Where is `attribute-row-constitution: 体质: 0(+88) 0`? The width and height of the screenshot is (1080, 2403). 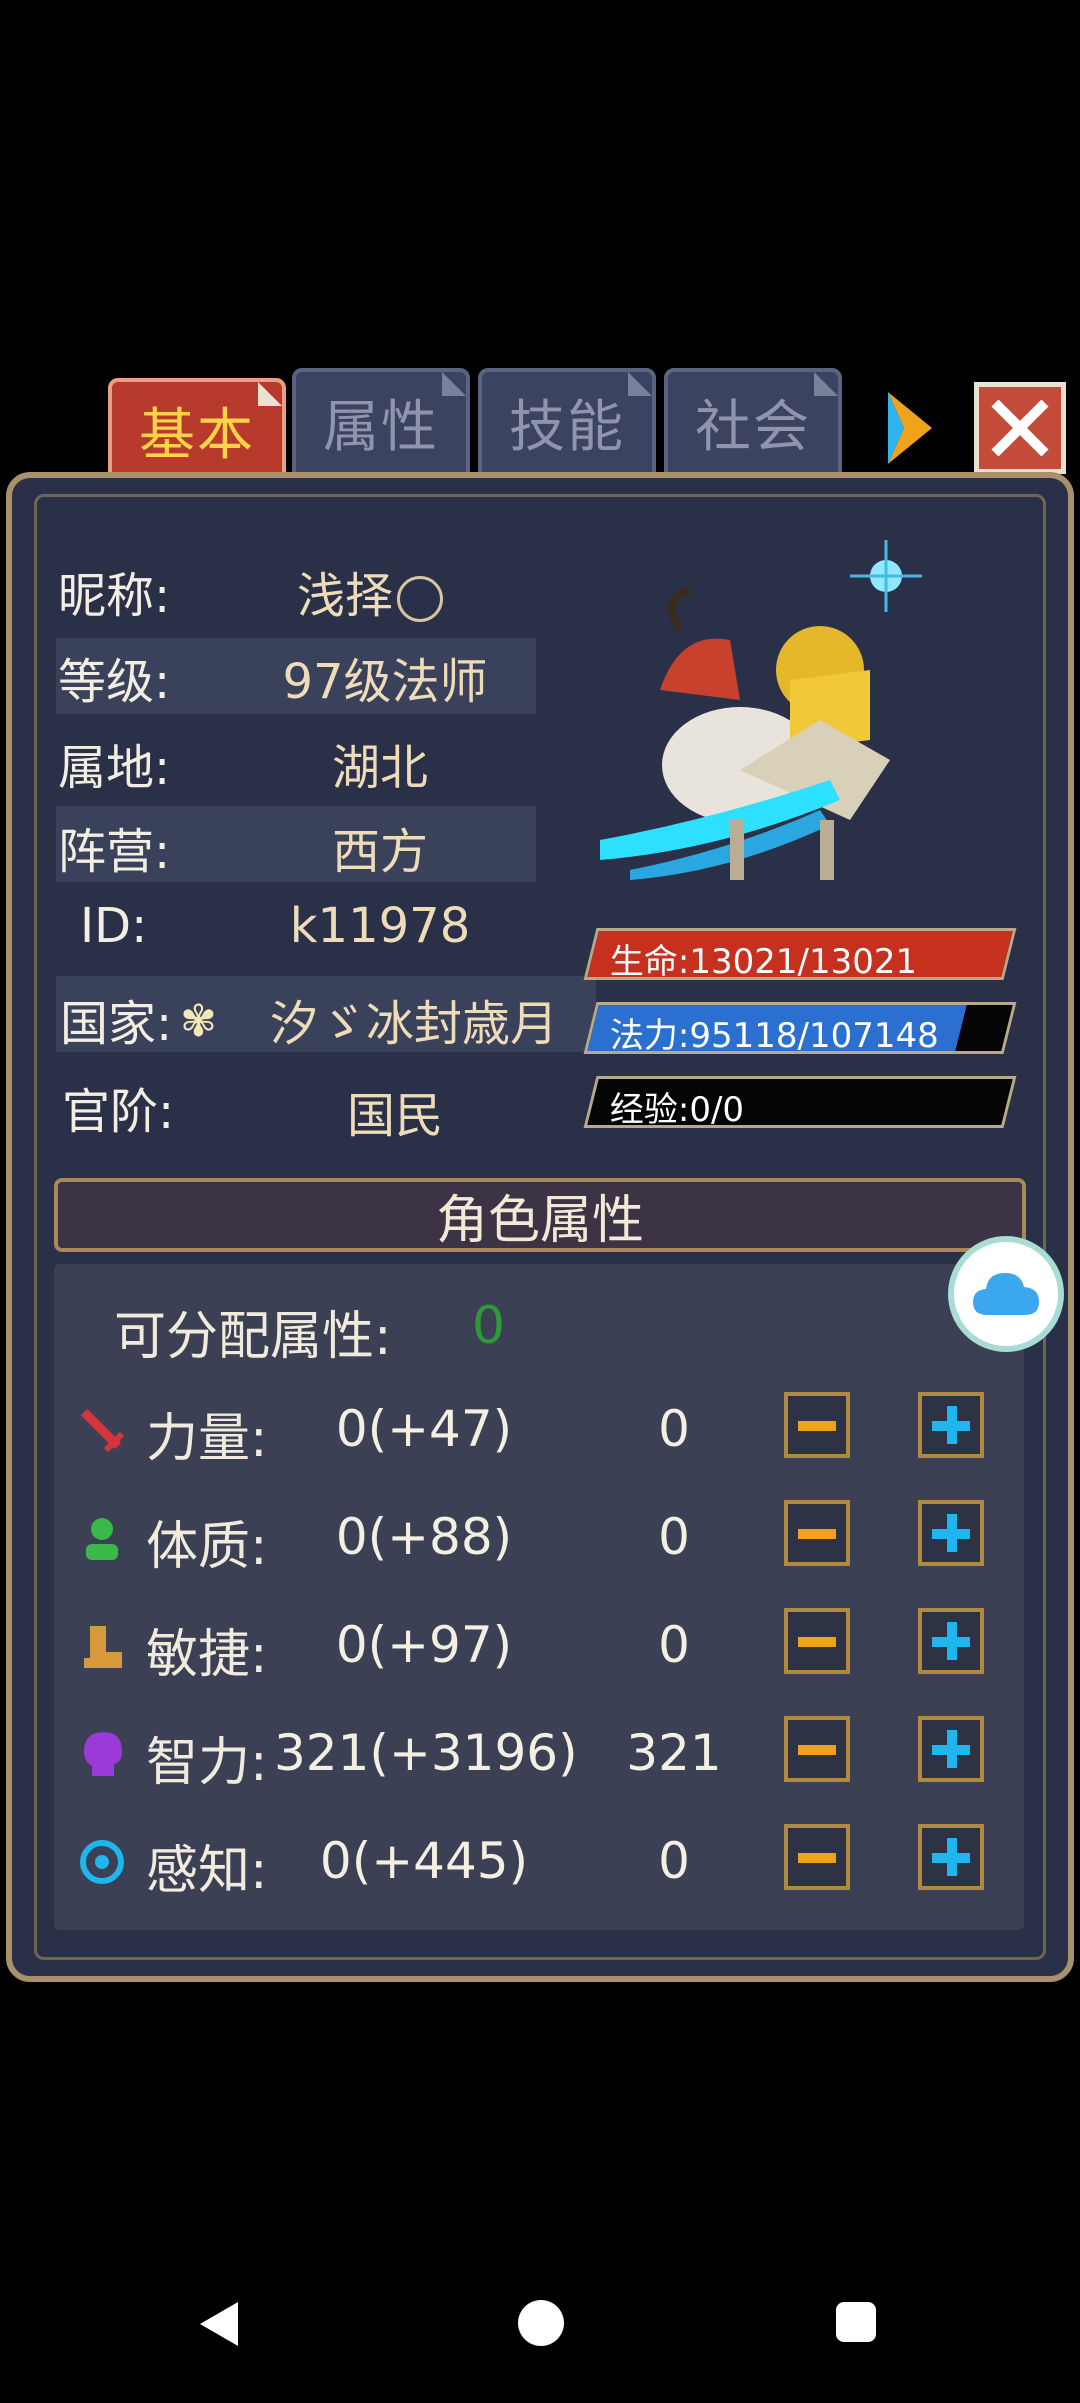
attribute-row-constitution: 体质: 0(+88) 0 is located at coordinates (539, 1537).